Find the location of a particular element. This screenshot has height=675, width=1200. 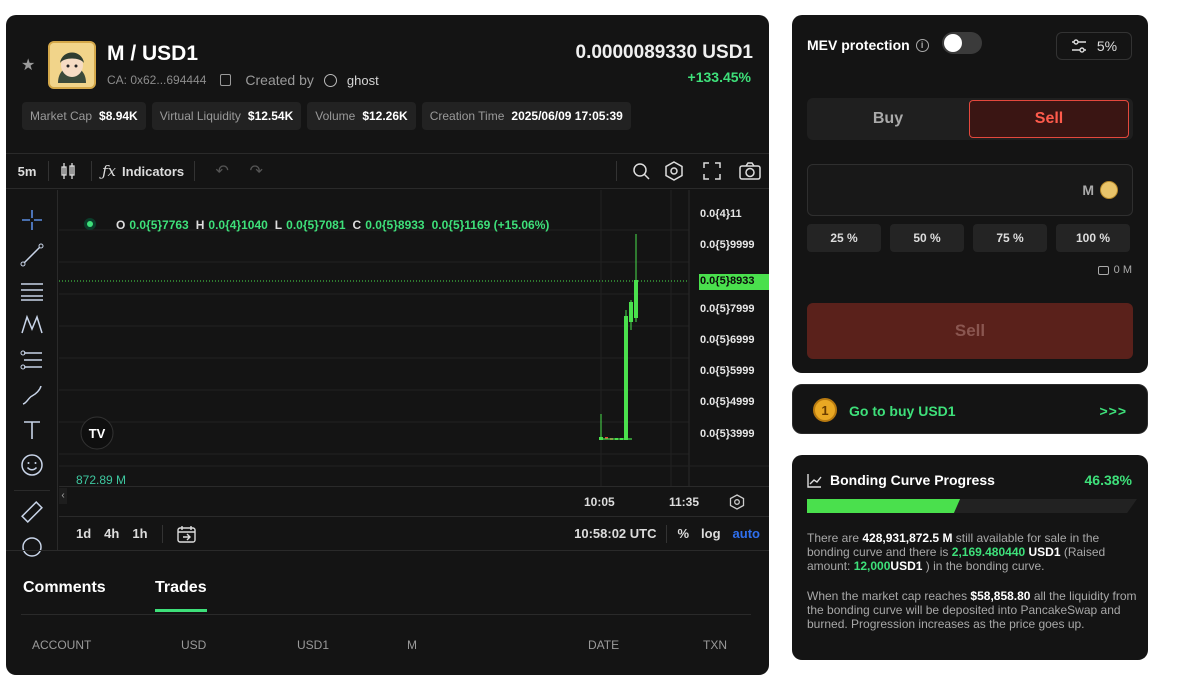

crosshair-icon is located at coordinates (32, 220).